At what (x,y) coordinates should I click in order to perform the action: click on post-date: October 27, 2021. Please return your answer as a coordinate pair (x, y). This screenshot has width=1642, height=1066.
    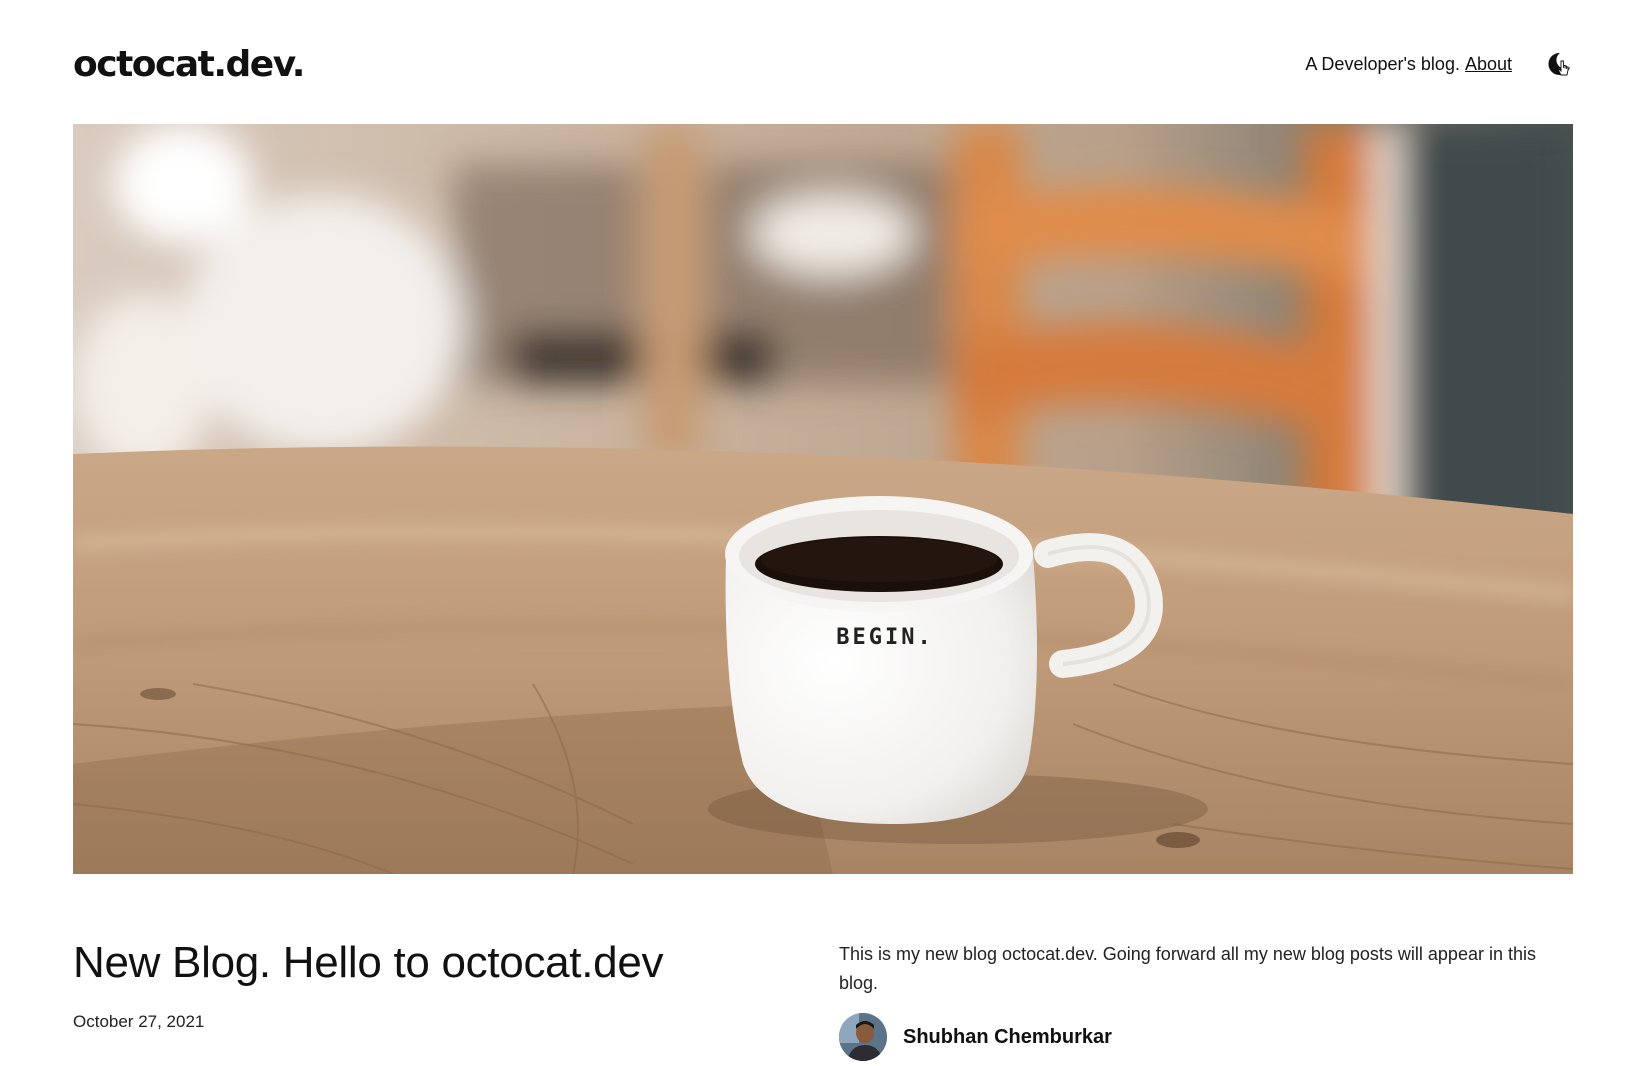
    Looking at the image, I should click on (139, 1021).